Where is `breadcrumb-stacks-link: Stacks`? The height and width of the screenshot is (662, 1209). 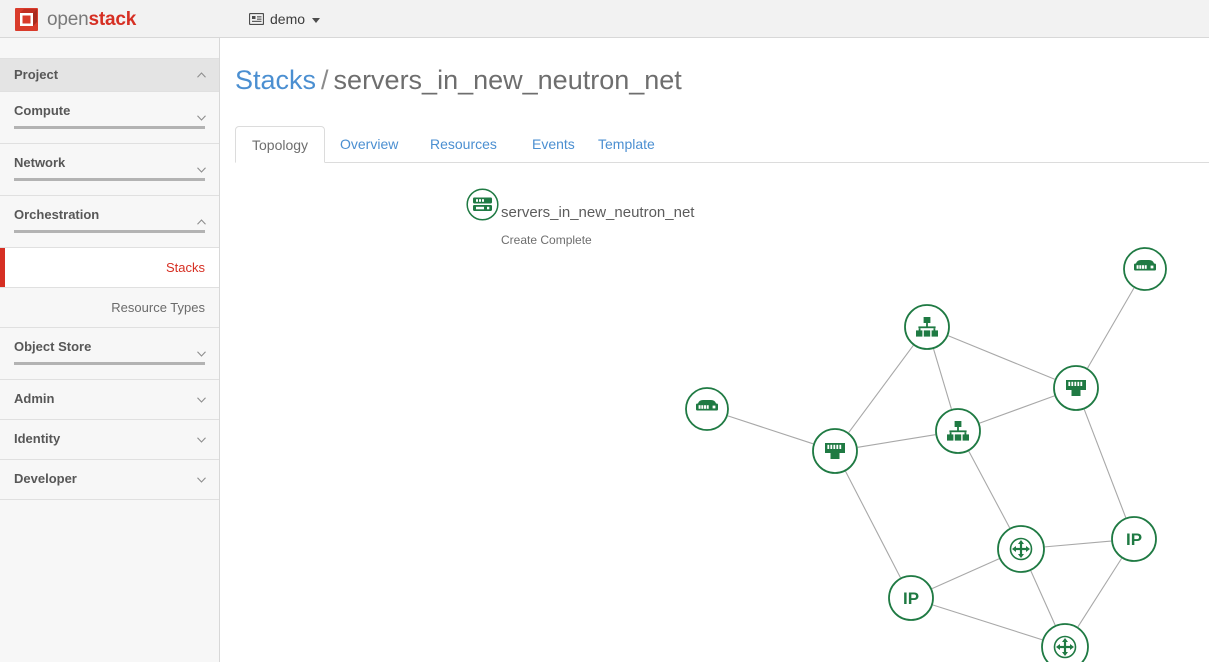 breadcrumb-stacks-link: Stacks is located at coordinates (275, 80).